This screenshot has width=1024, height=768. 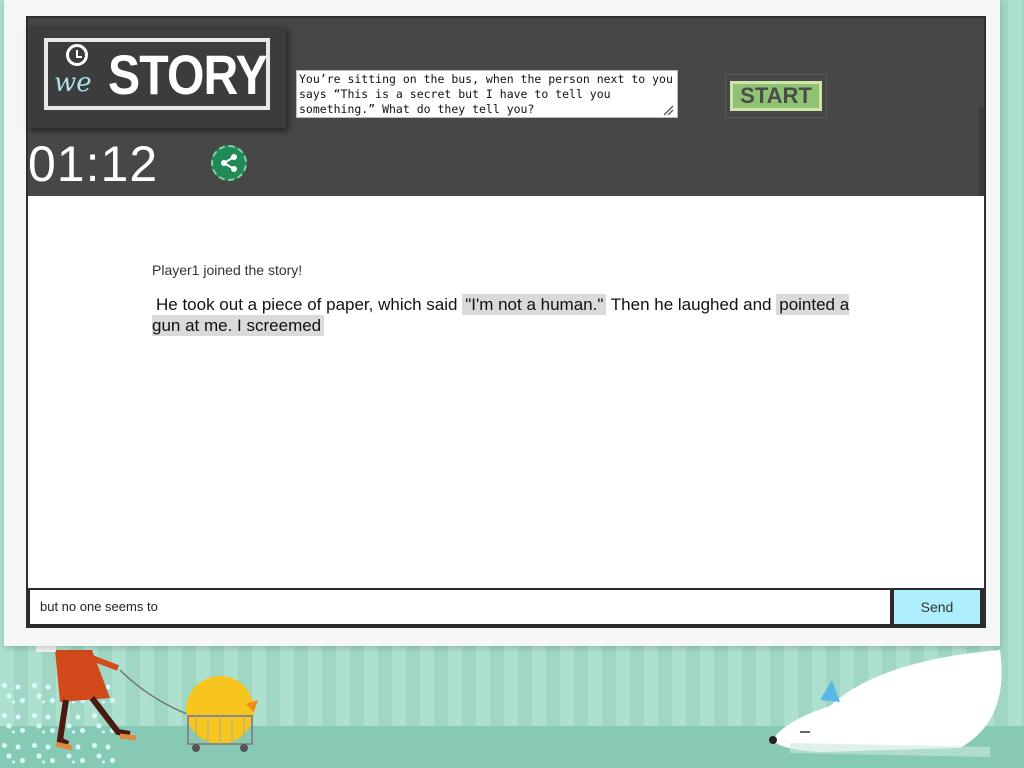 What do you see at coordinates (691, 304) in the screenshot?
I see `story-segment: Then he laughed and` at bounding box center [691, 304].